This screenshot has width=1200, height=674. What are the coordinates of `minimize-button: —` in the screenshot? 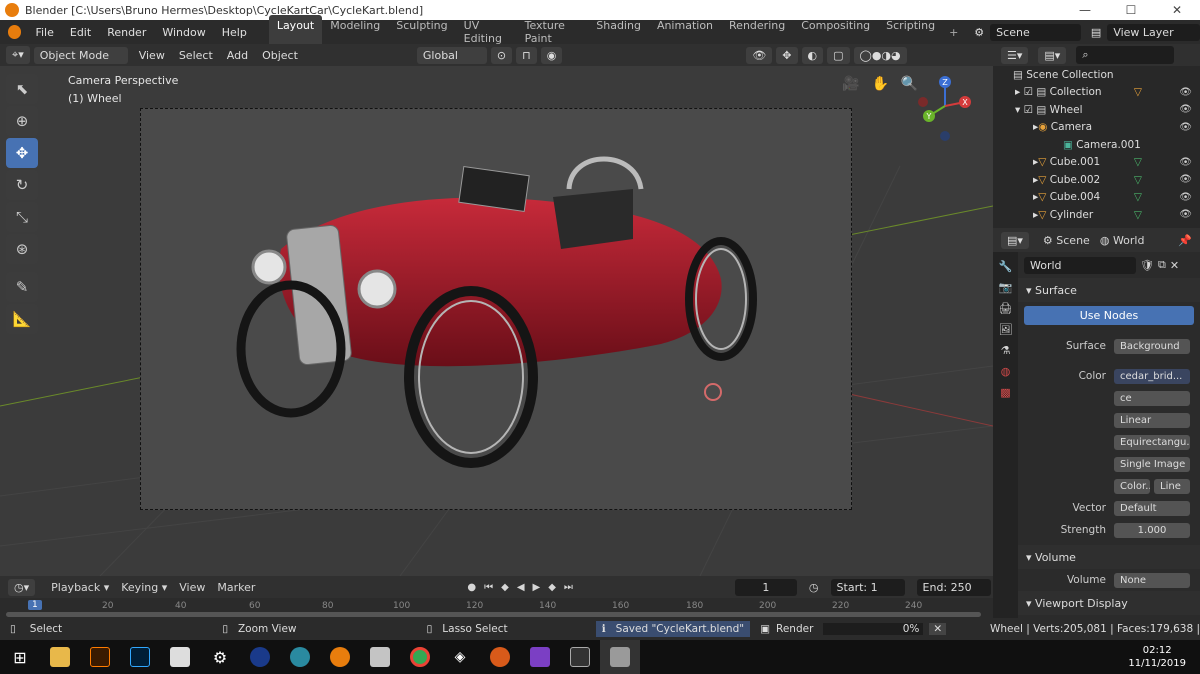 It's located at (1085, 10).